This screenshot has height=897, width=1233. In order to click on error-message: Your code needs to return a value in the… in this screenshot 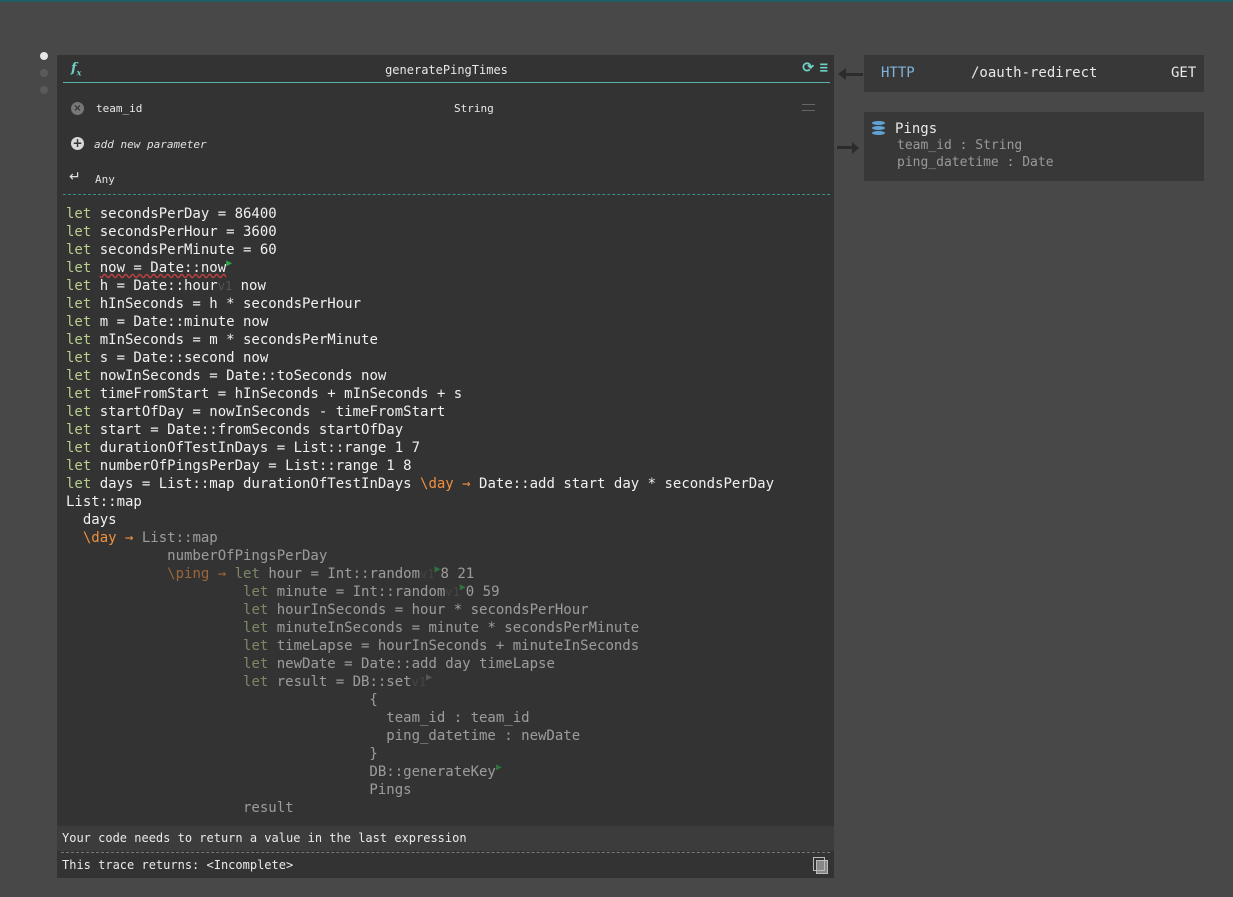, I will do `click(445, 838)`.